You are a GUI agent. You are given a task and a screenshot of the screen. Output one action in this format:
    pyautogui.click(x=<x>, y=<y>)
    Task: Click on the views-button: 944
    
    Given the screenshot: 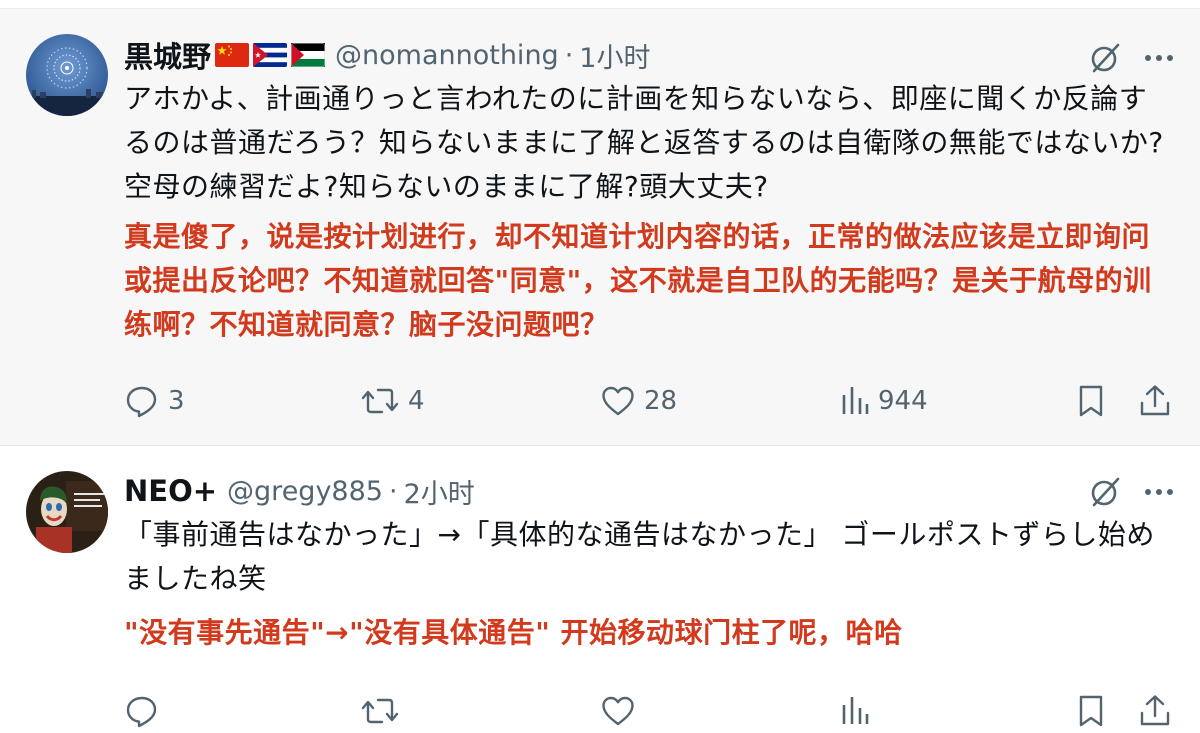 What is the action you would take?
    pyautogui.click(x=884, y=401)
    